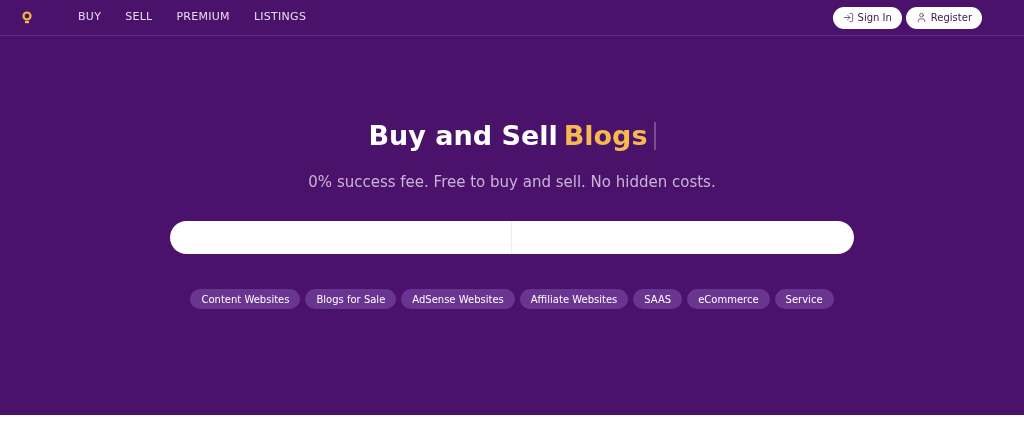 The image size is (1024, 423). What do you see at coordinates (658, 299) in the screenshot?
I see `category-tag: SAAS` at bounding box center [658, 299].